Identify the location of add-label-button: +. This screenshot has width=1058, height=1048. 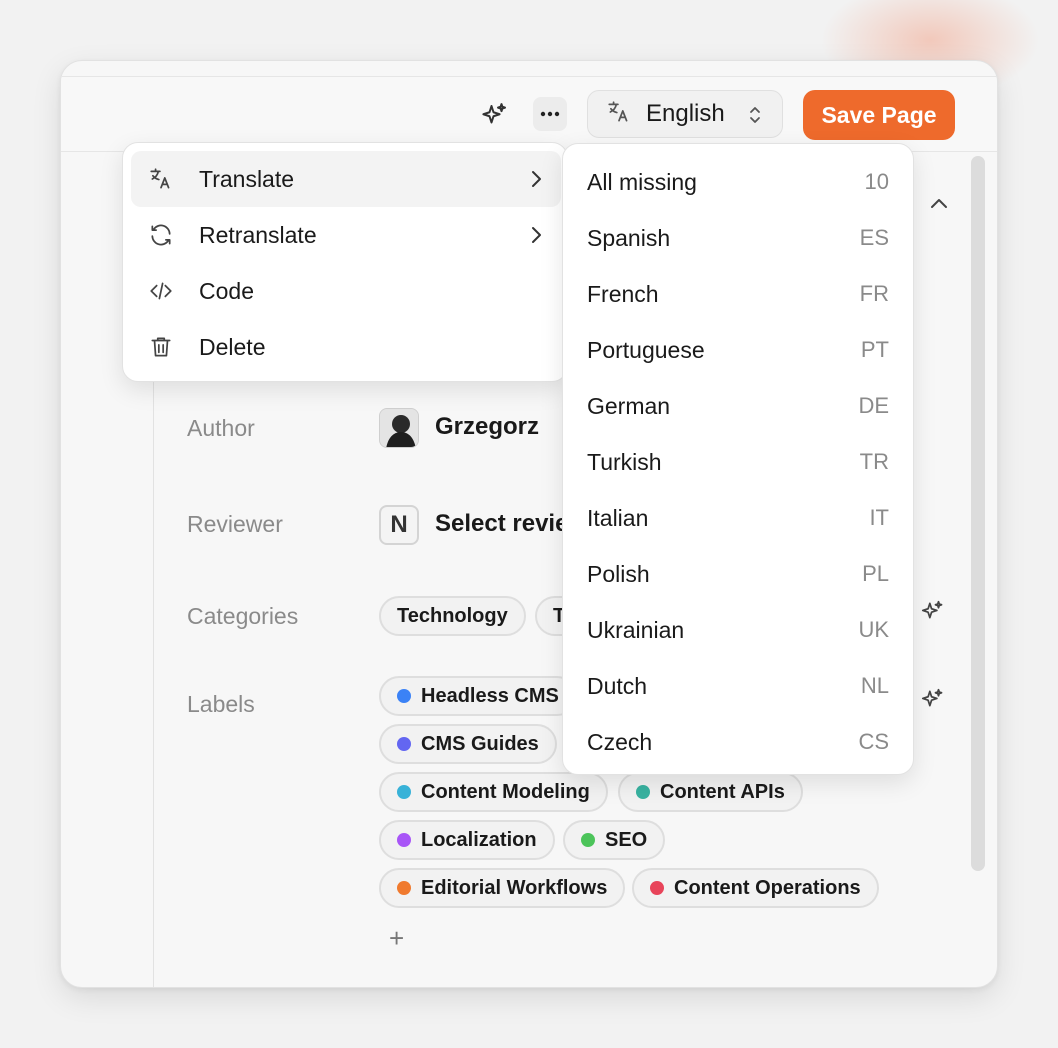
(396, 938).